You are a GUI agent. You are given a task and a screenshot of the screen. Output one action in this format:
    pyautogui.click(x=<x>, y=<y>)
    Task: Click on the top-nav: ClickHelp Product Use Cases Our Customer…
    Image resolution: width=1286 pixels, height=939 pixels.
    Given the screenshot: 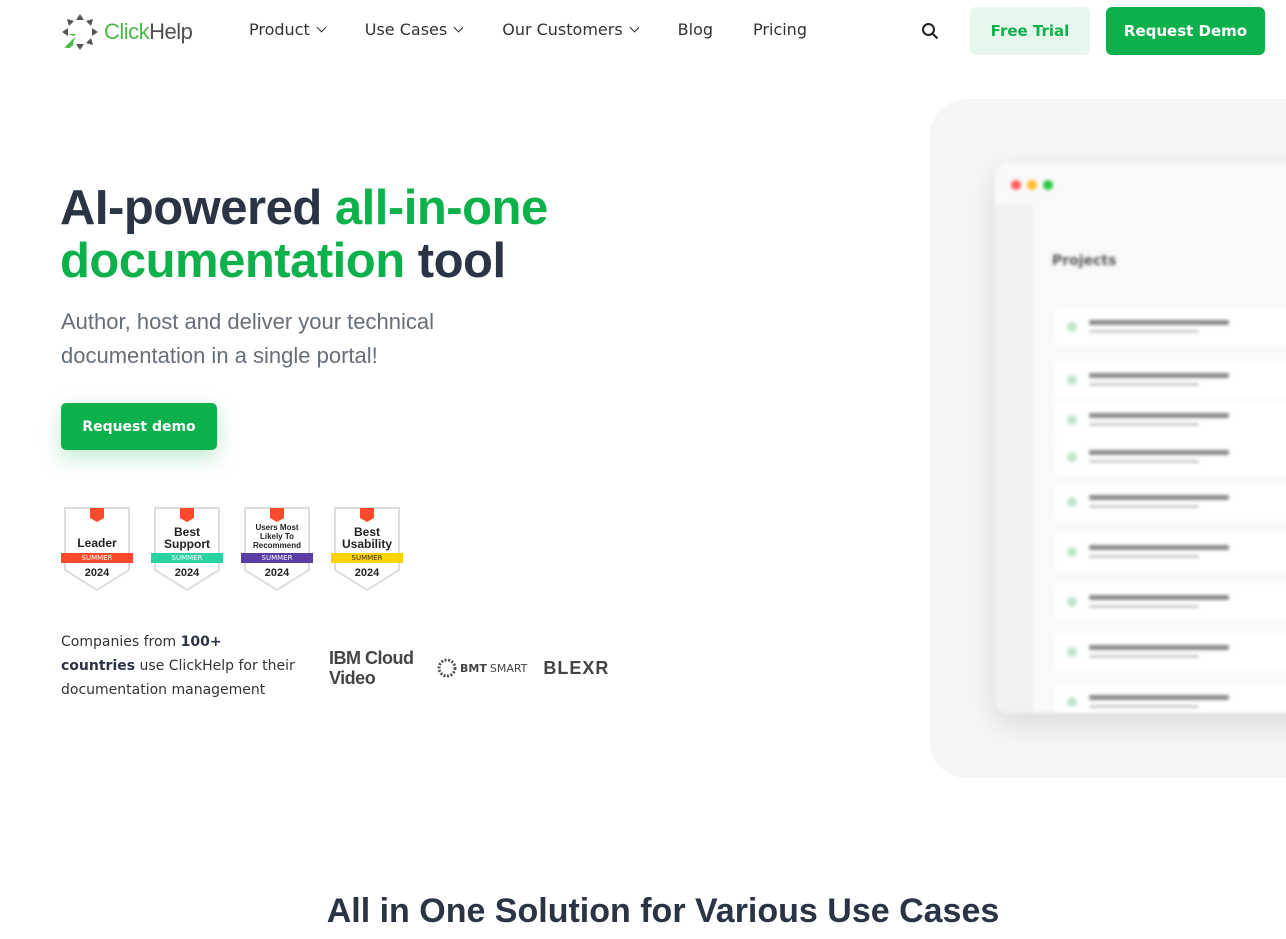 What is the action you would take?
    pyautogui.click(x=643, y=31)
    